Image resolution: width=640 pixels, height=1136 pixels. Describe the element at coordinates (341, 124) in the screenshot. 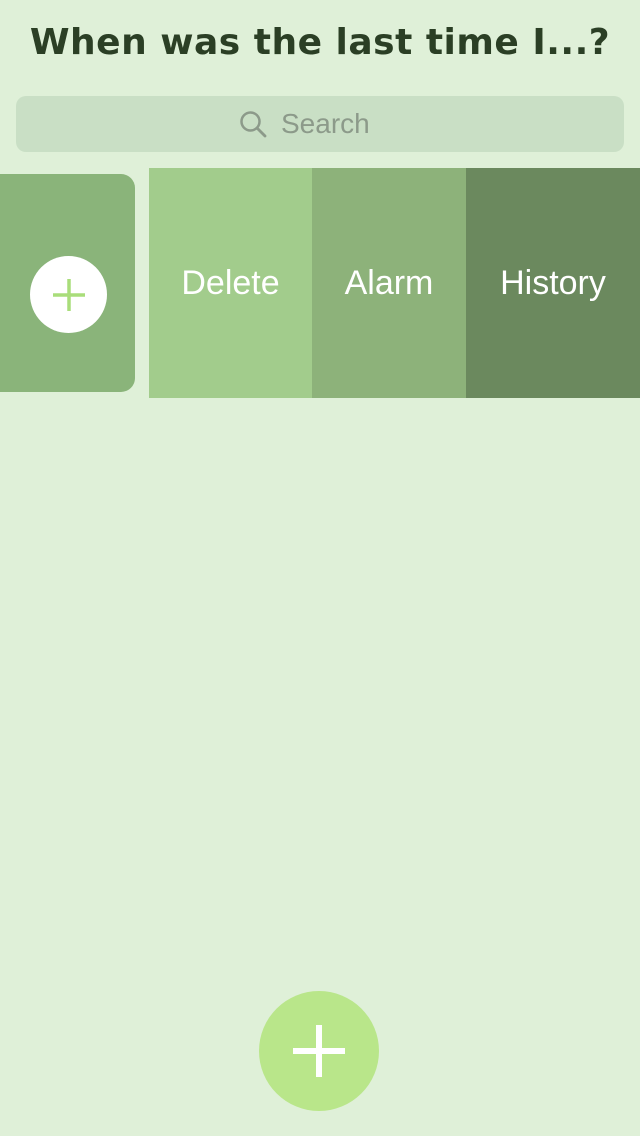

I see `search-input` at that location.